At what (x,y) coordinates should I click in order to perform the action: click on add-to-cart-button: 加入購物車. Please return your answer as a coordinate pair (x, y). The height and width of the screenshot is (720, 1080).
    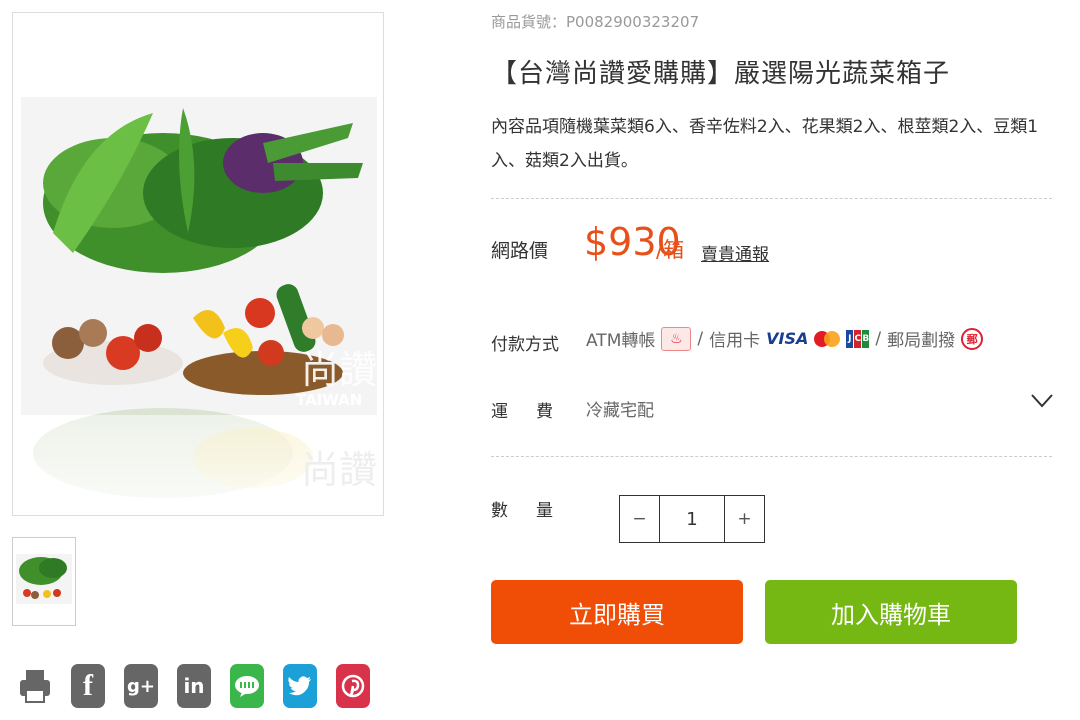
    Looking at the image, I should click on (891, 612).